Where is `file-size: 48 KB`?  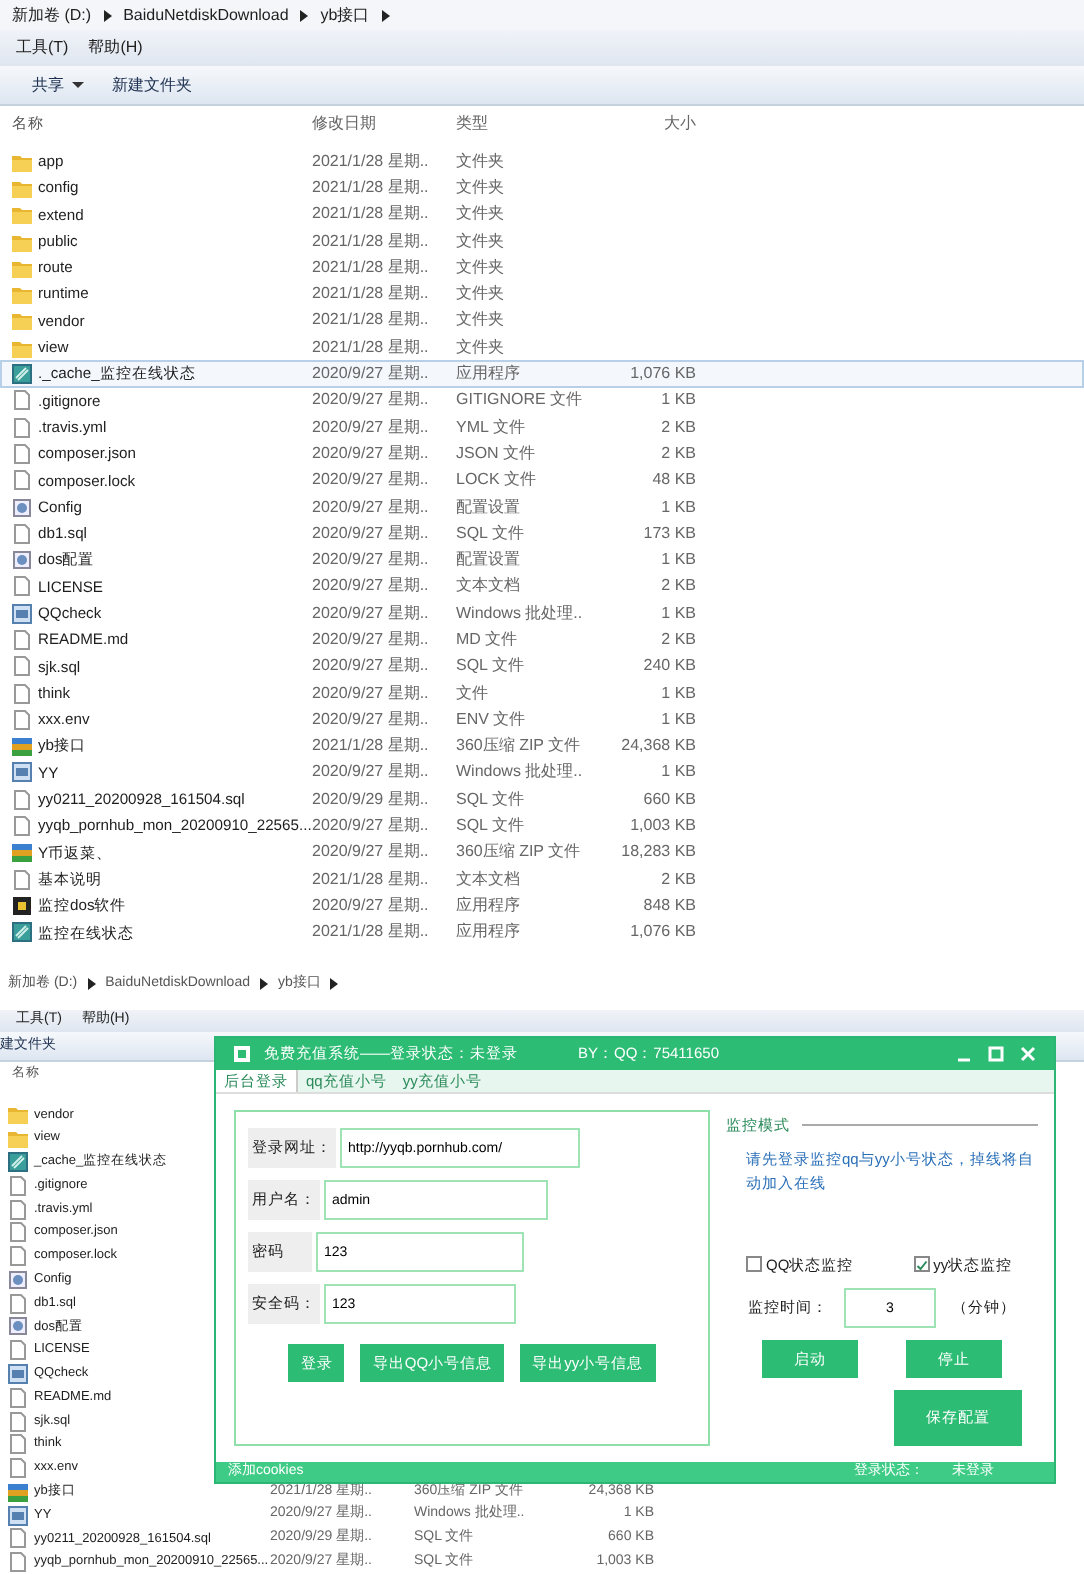
file-size: 48 KB is located at coordinates (673, 480).